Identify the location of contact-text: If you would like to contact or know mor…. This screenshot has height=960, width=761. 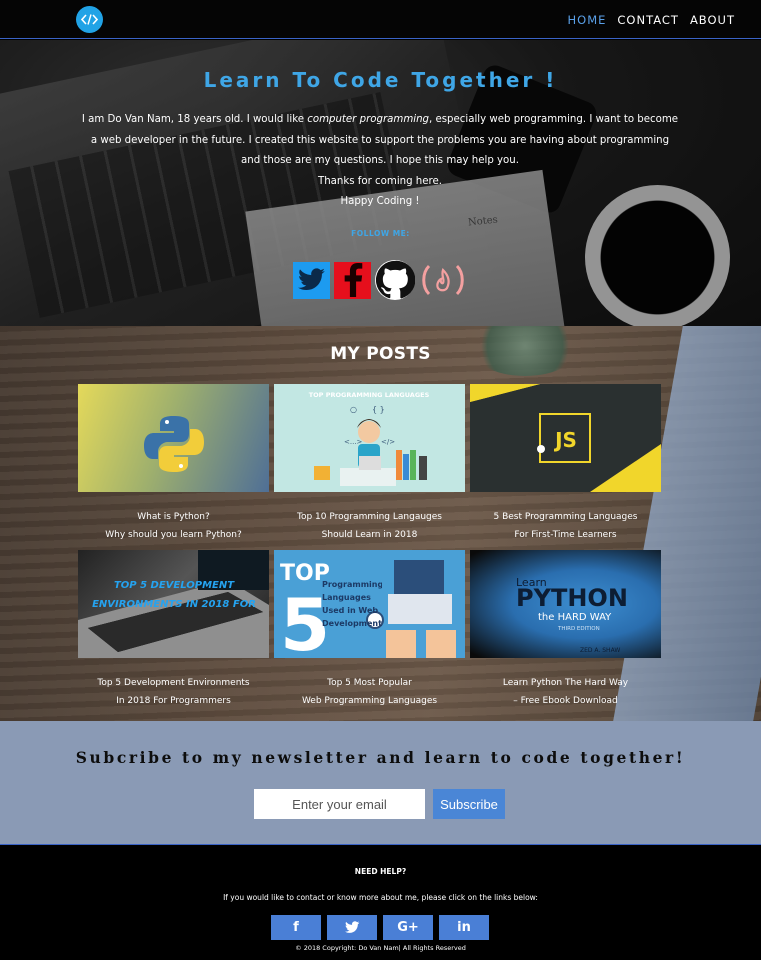
(380, 897).